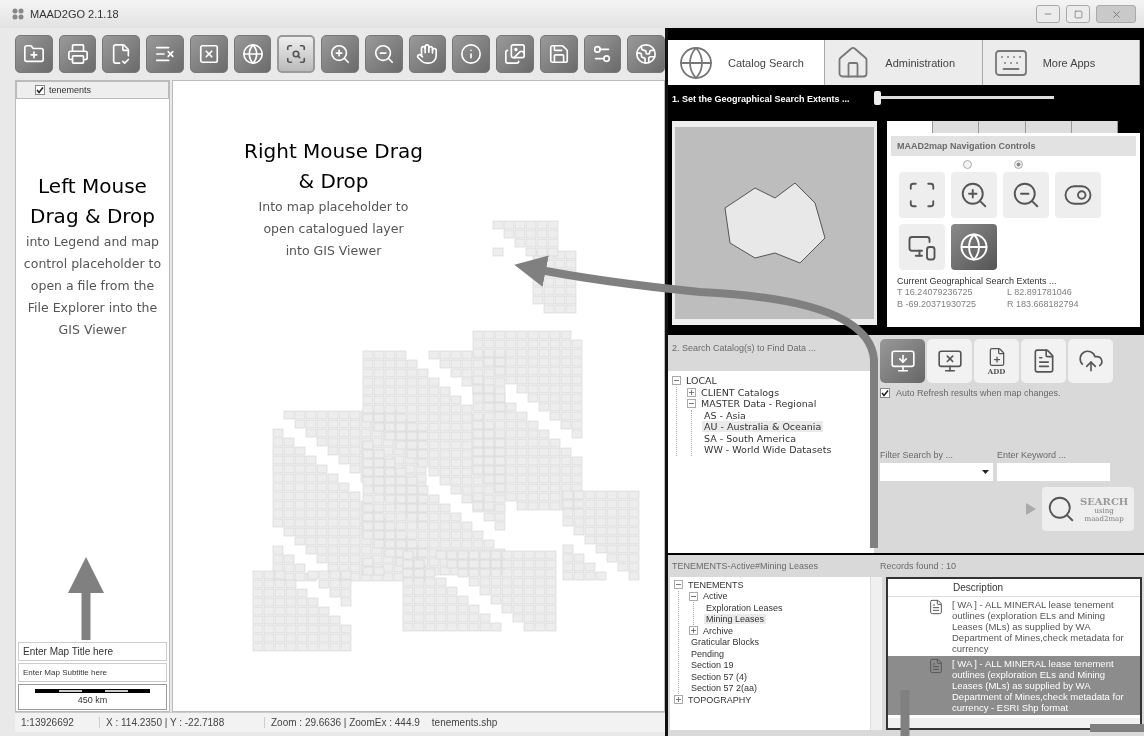 The height and width of the screenshot is (736, 1144). I want to click on layer-checkbox, so click(40, 90).